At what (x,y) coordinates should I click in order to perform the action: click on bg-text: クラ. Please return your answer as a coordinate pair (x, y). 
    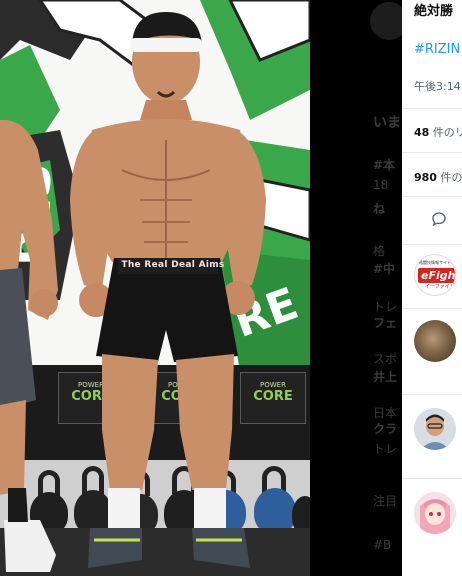
    Looking at the image, I should click on (385, 429).